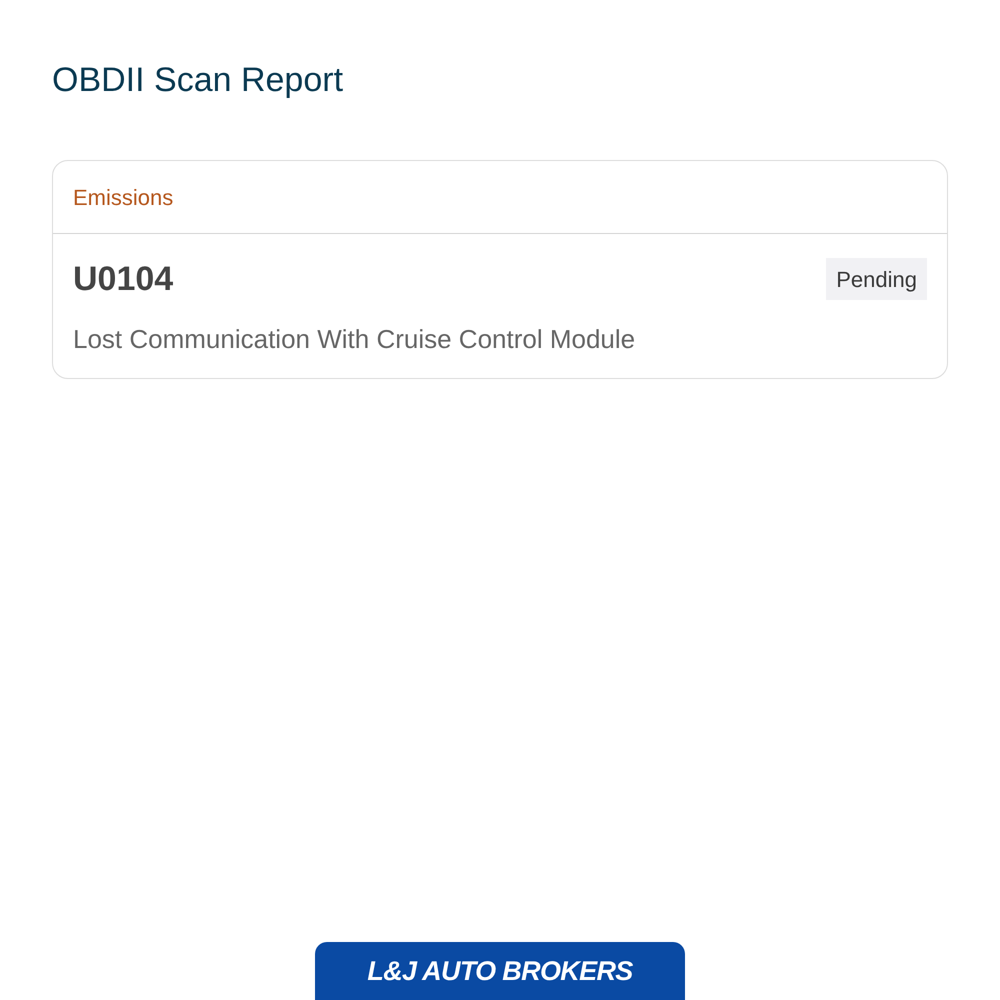  Describe the element at coordinates (354, 339) in the screenshot. I see `code-description: Lost Communication With Cruise Control Module` at that location.